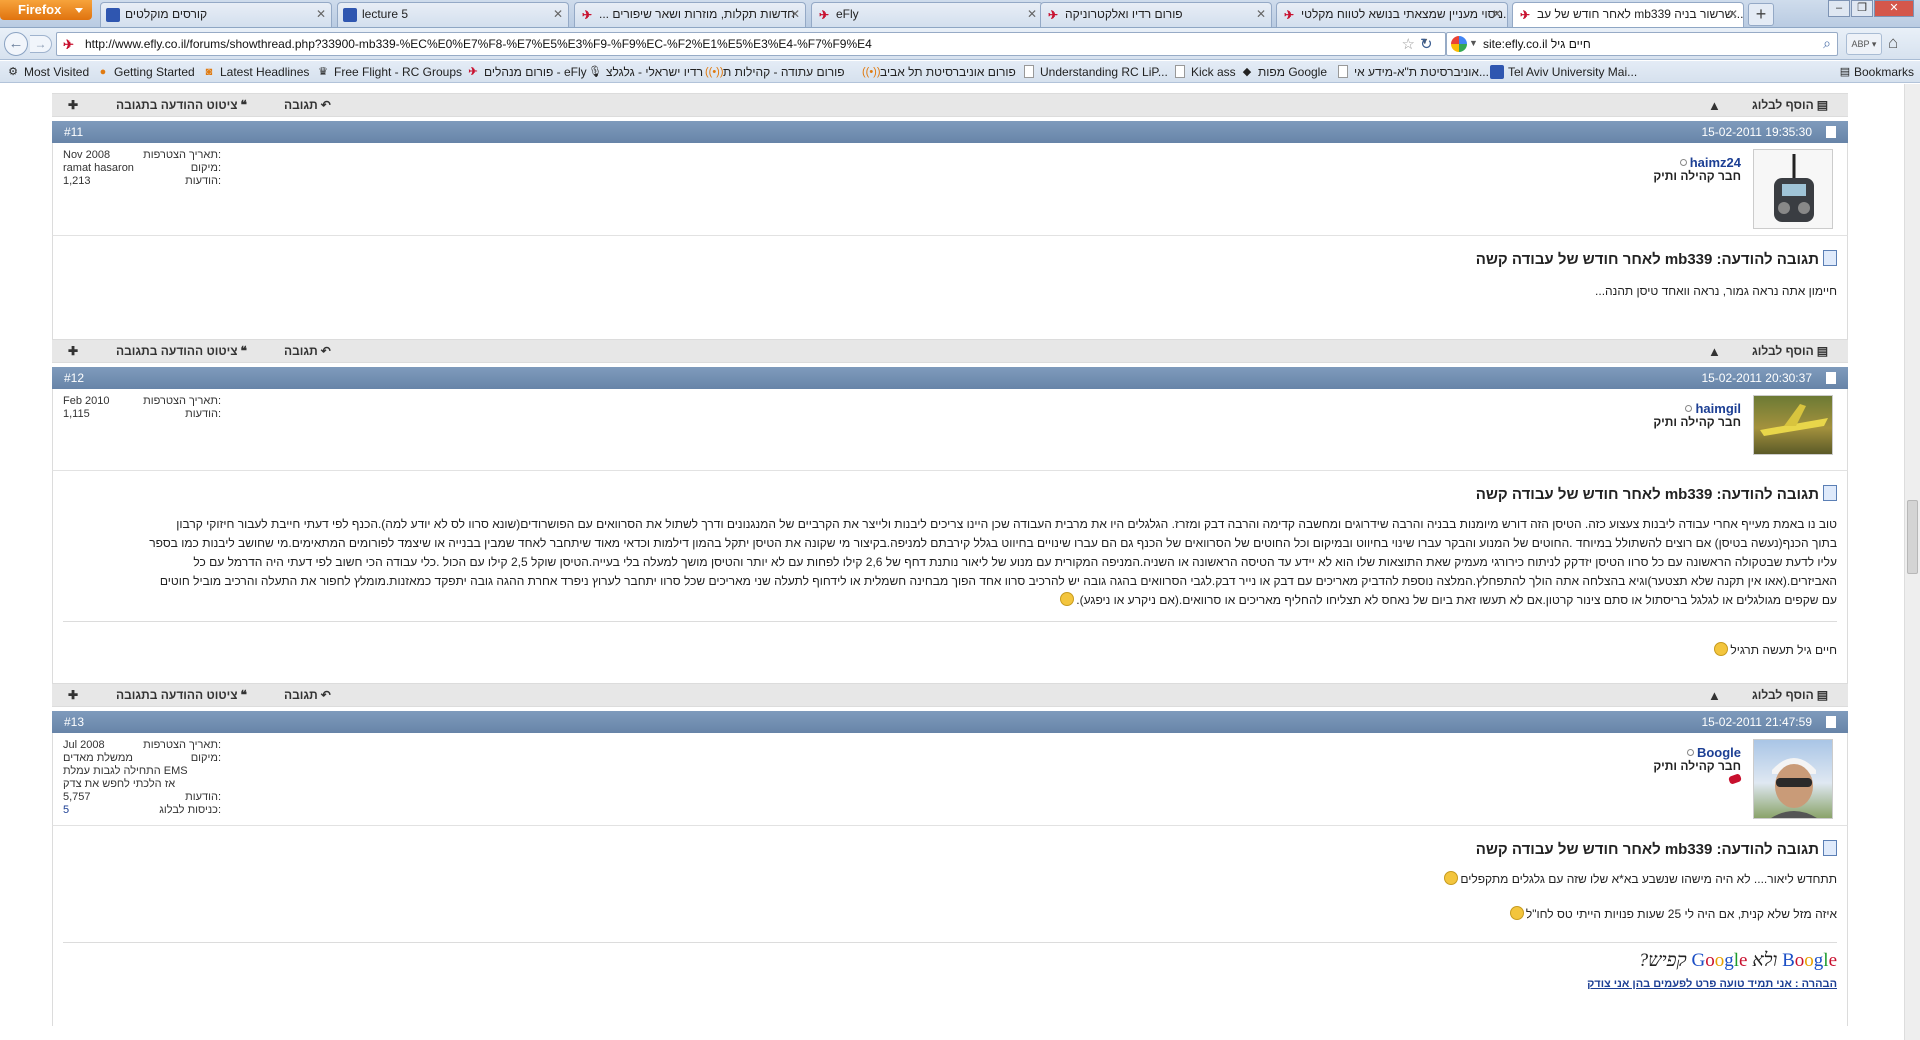 This screenshot has height=1040, width=1920. I want to click on bookmark-galgalatz: 🎙 רדיו ישראלי - גלגלצ, so click(645, 72).